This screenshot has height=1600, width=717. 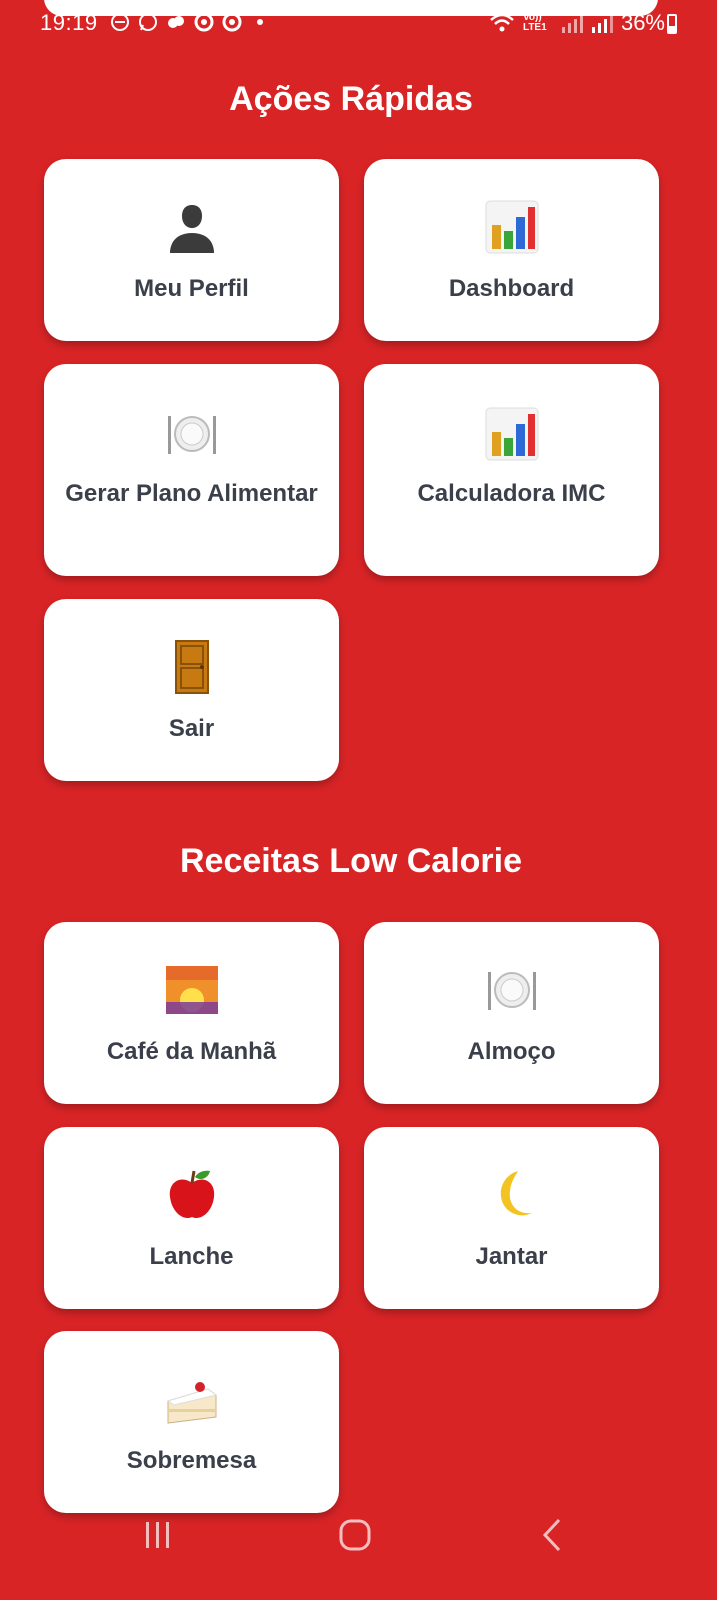 What do you see at coordinates (511, 493) in the screenshot?
I see `card-label: Calculadora IMC` at bounding box center [511, 493].